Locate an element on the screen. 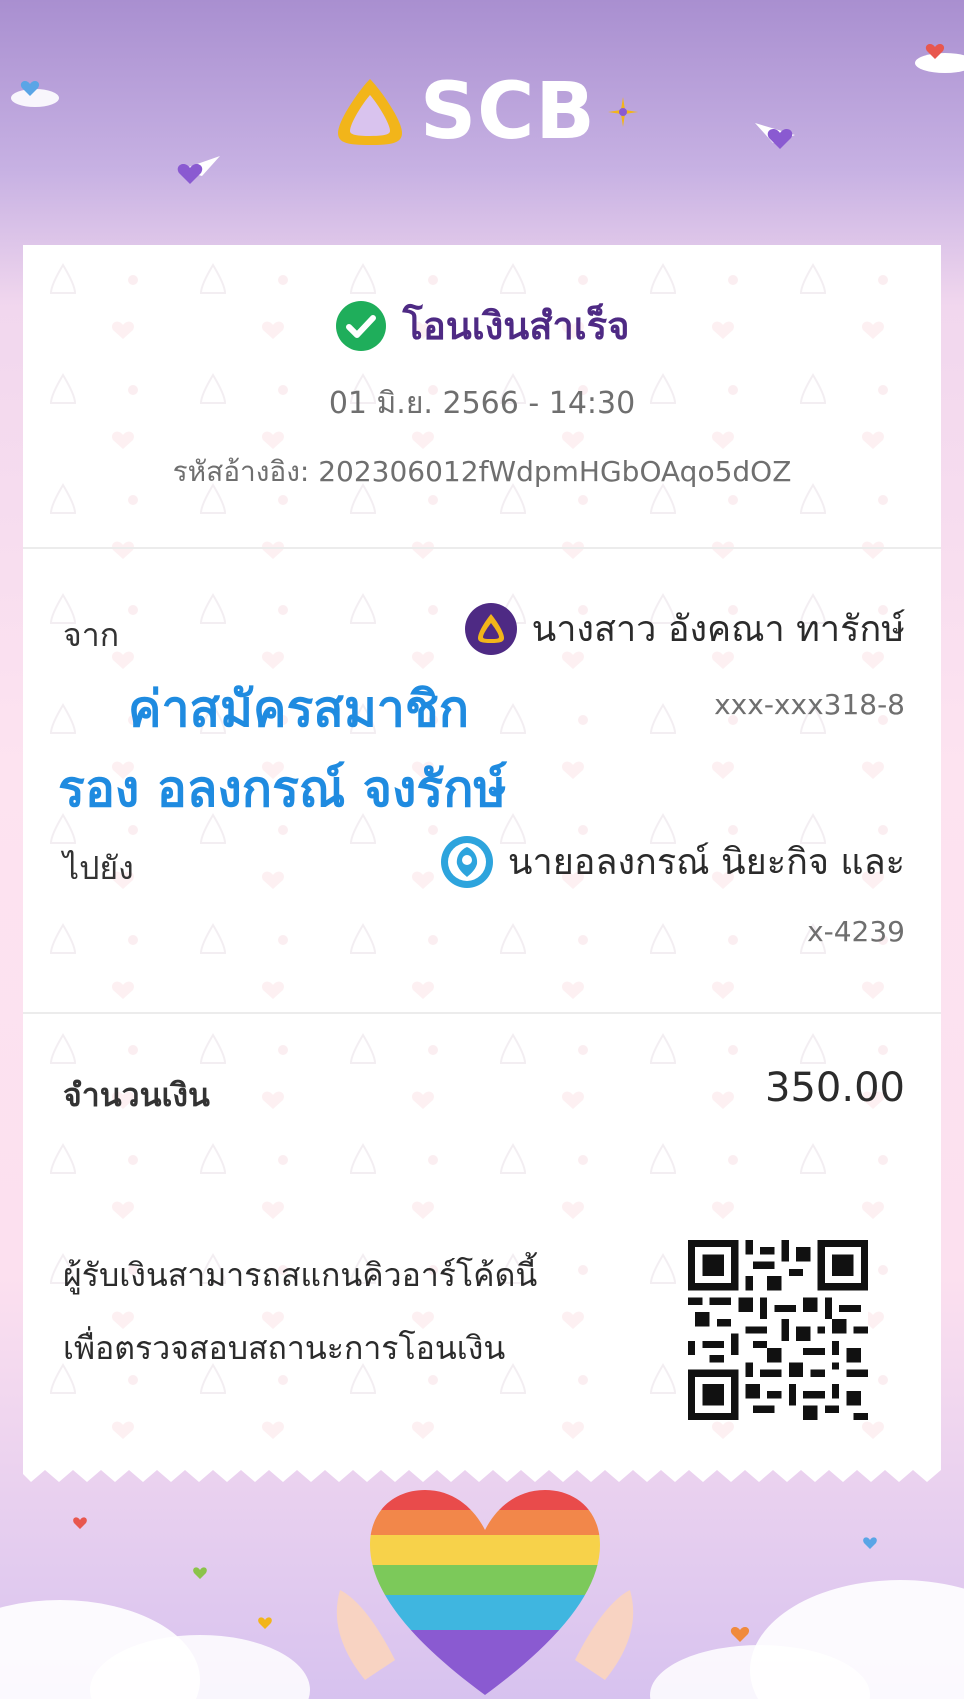 The height and width of the screenshot is (1699, 964). to-party: นายอลงกรณ์ นิยะกิจ และ is located at coordinates (672, 861).